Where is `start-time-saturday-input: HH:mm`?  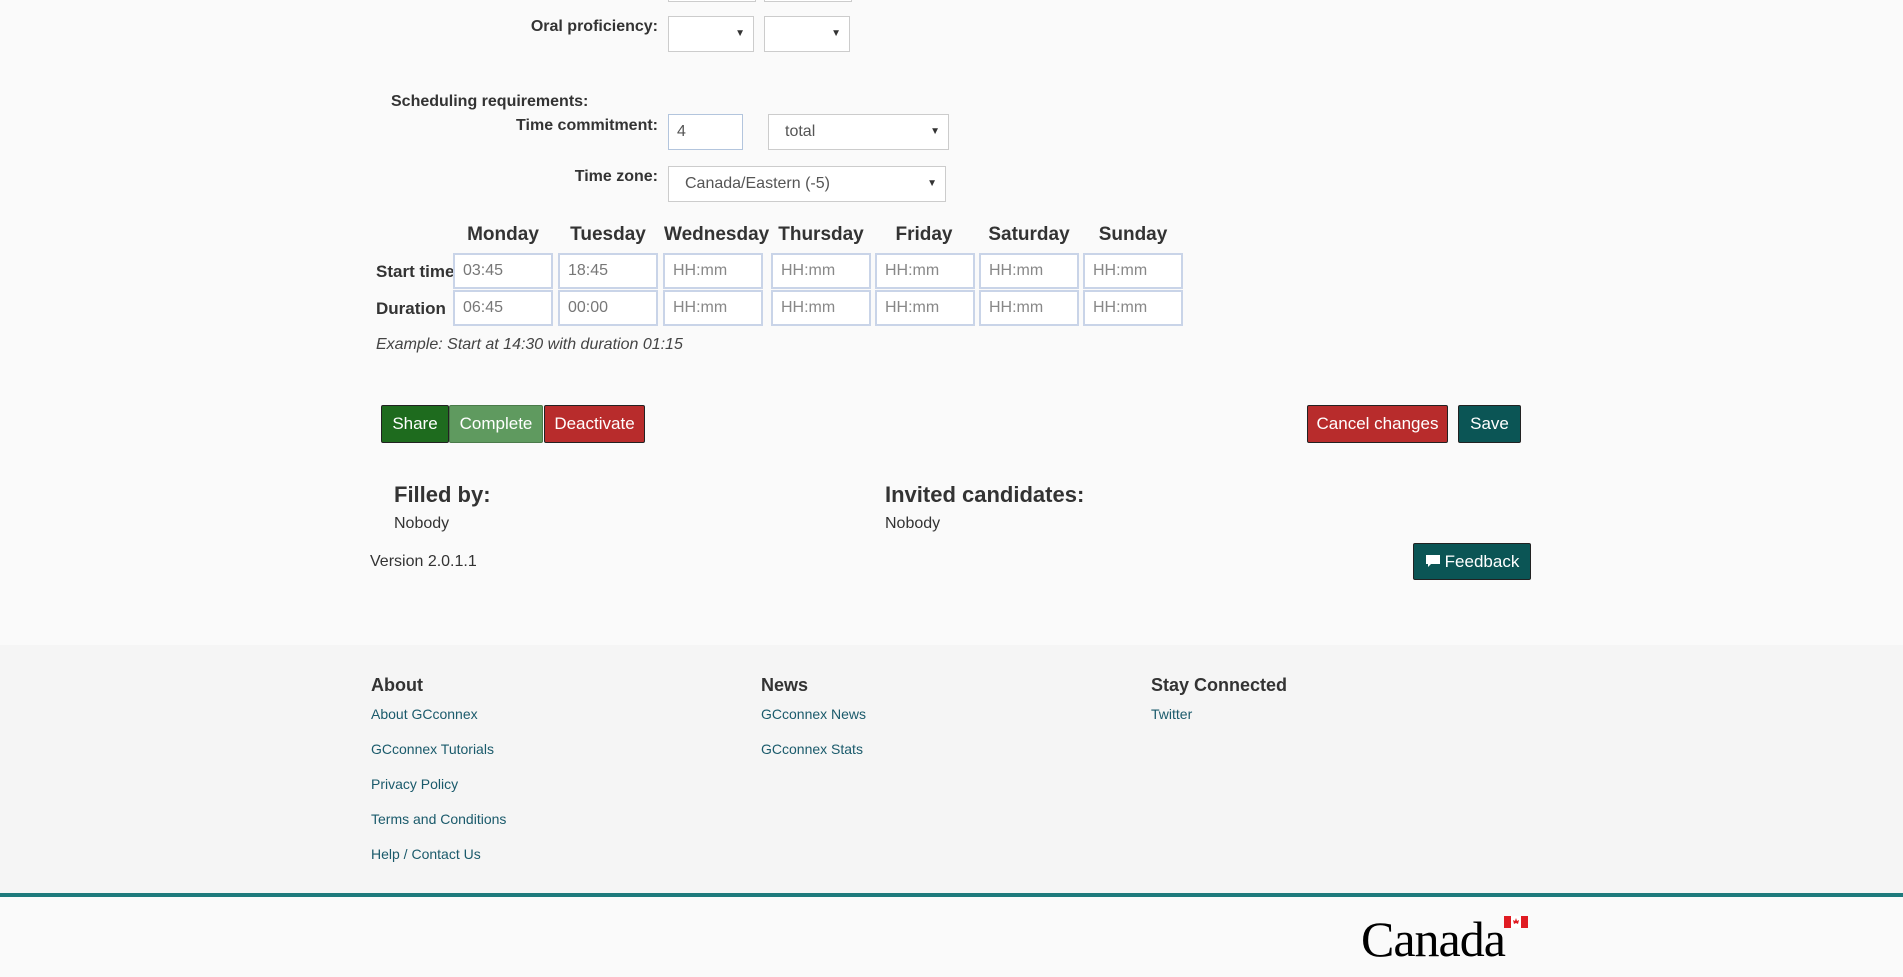
start-time-saturday-input: HH:mm is located at coordinates (1029, 271).